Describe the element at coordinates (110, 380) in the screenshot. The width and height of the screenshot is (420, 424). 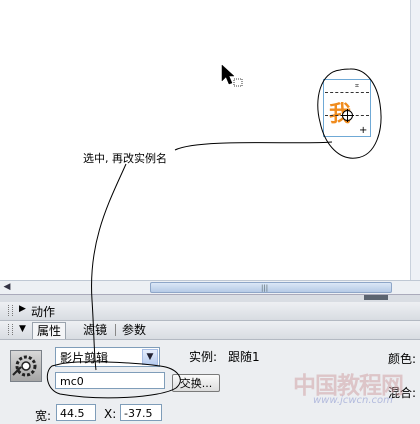
I see `instance-name-input: mc0` at that location.